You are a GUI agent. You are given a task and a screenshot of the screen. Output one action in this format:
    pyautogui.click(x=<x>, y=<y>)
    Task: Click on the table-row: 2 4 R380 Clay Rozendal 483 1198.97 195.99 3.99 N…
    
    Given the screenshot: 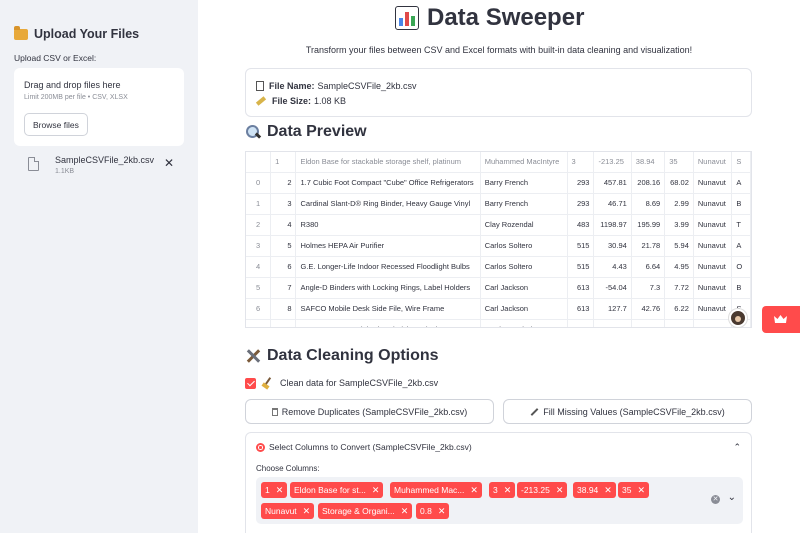 What is the action you would take?
    pyautogui.click(x=498, y=225)
    